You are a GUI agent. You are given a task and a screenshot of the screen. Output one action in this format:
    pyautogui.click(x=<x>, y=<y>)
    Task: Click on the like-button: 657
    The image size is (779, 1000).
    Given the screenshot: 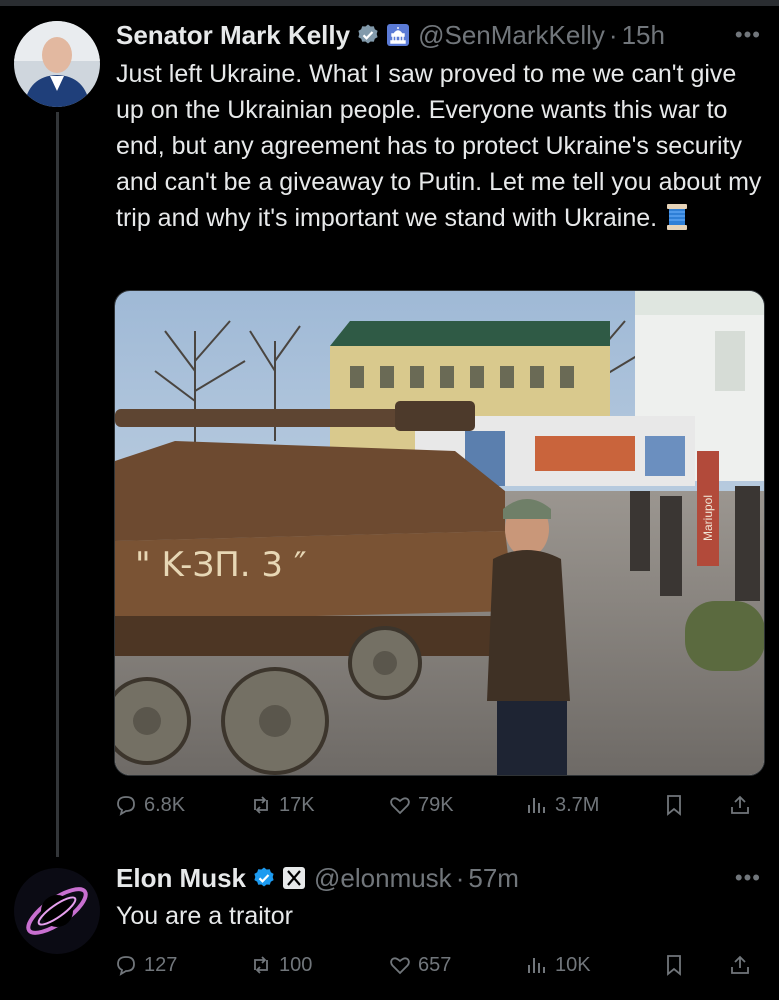 What is the action you would take?
    pyautogui.click(x=419, y=965)
    